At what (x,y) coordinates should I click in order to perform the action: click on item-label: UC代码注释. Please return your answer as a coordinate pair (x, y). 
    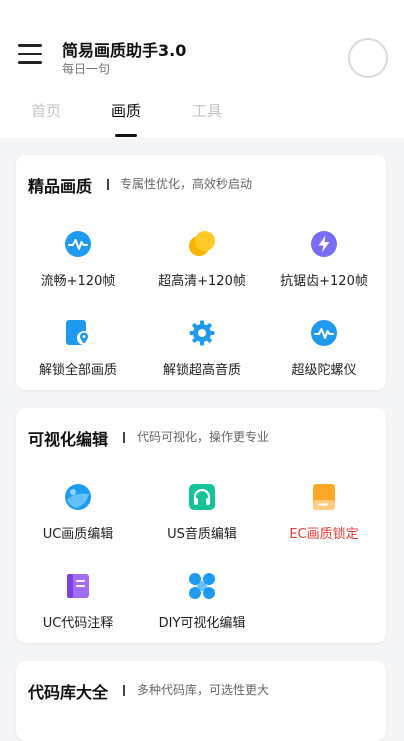
    Looking at the image, I should click on (78, 623).